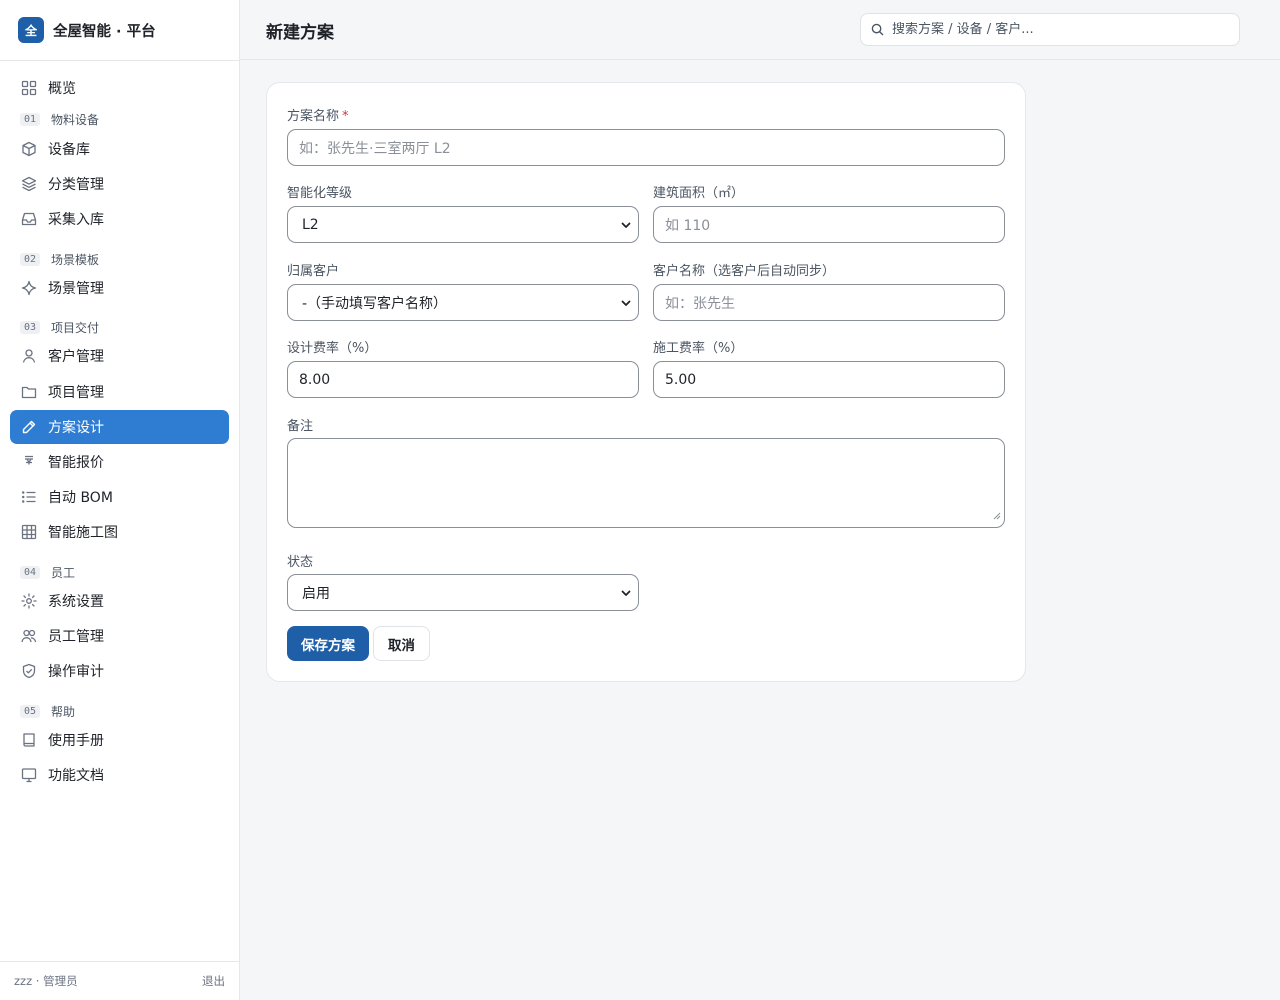 This screenshot has width=1280, height=1000. What do you see at coordinates (463, 224) in the screenshot?
I see `level-select: L2` at bounding box center [463, 224].